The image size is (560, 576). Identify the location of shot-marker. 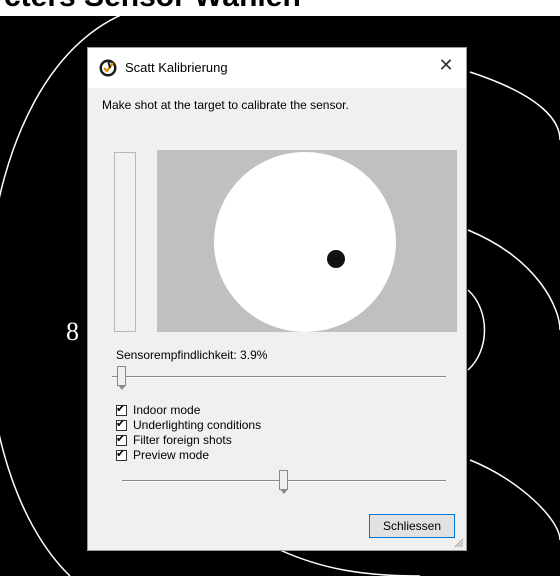
(336, 259).